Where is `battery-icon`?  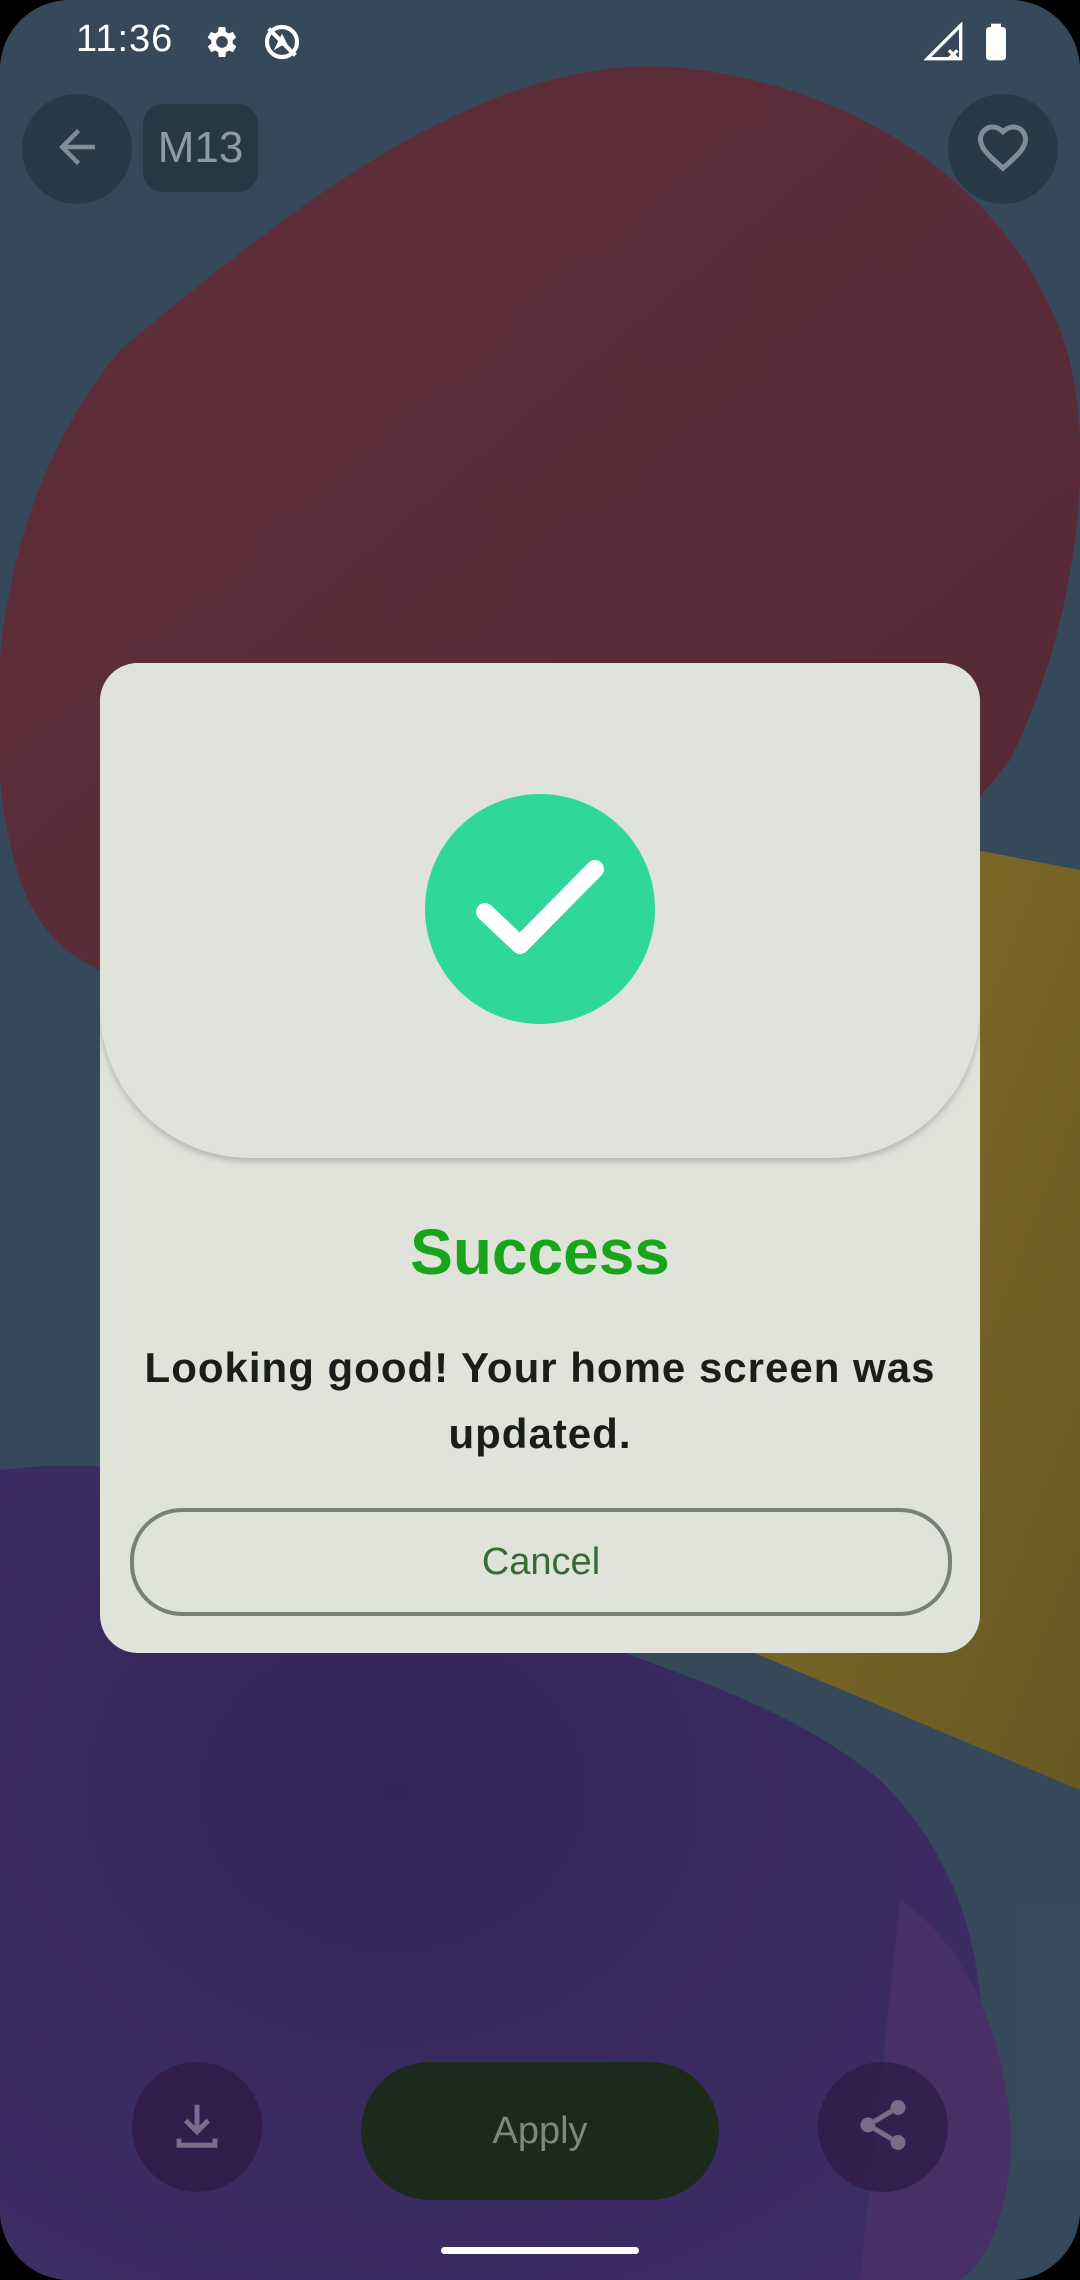 battery-icon is located at coordinates (996, 42).